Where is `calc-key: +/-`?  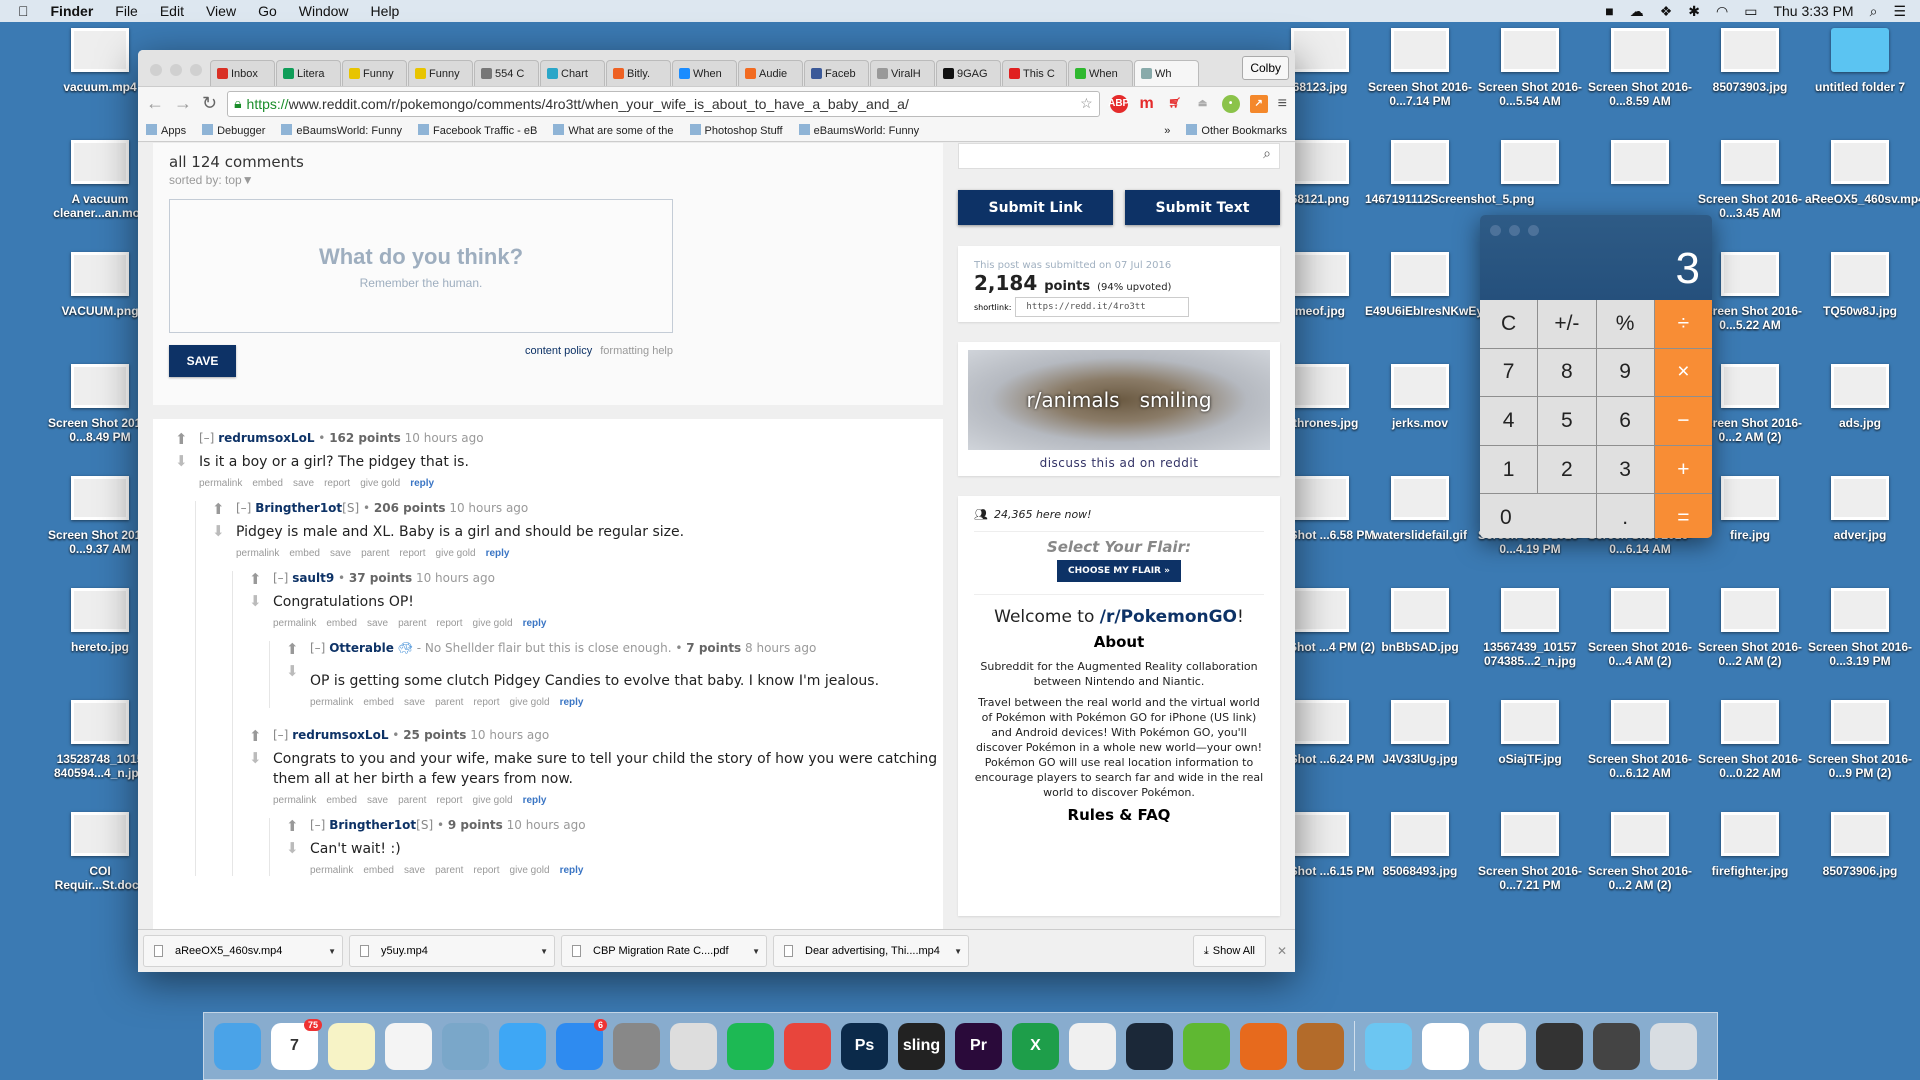 calc-key: +/- is located at coordinates (1567, 324).